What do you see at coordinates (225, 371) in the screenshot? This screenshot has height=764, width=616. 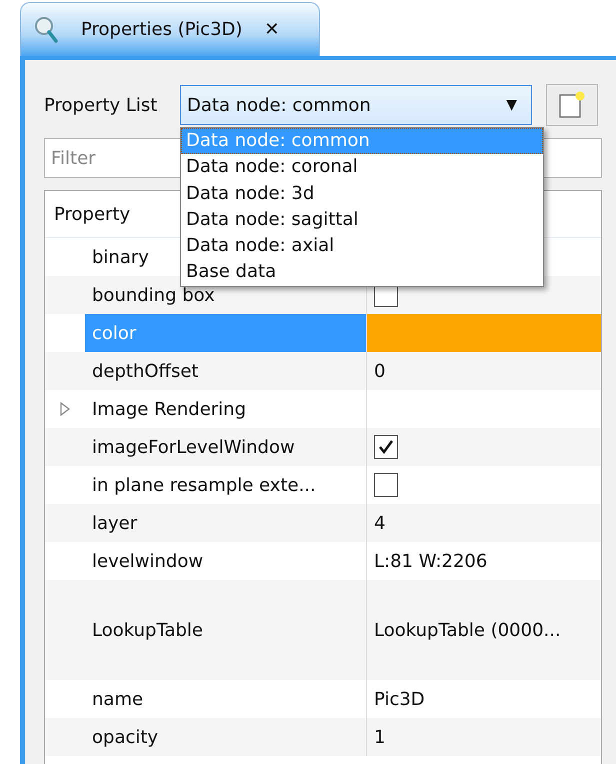 I see `property-name: depthOffset` at bounding box center [225, 371].